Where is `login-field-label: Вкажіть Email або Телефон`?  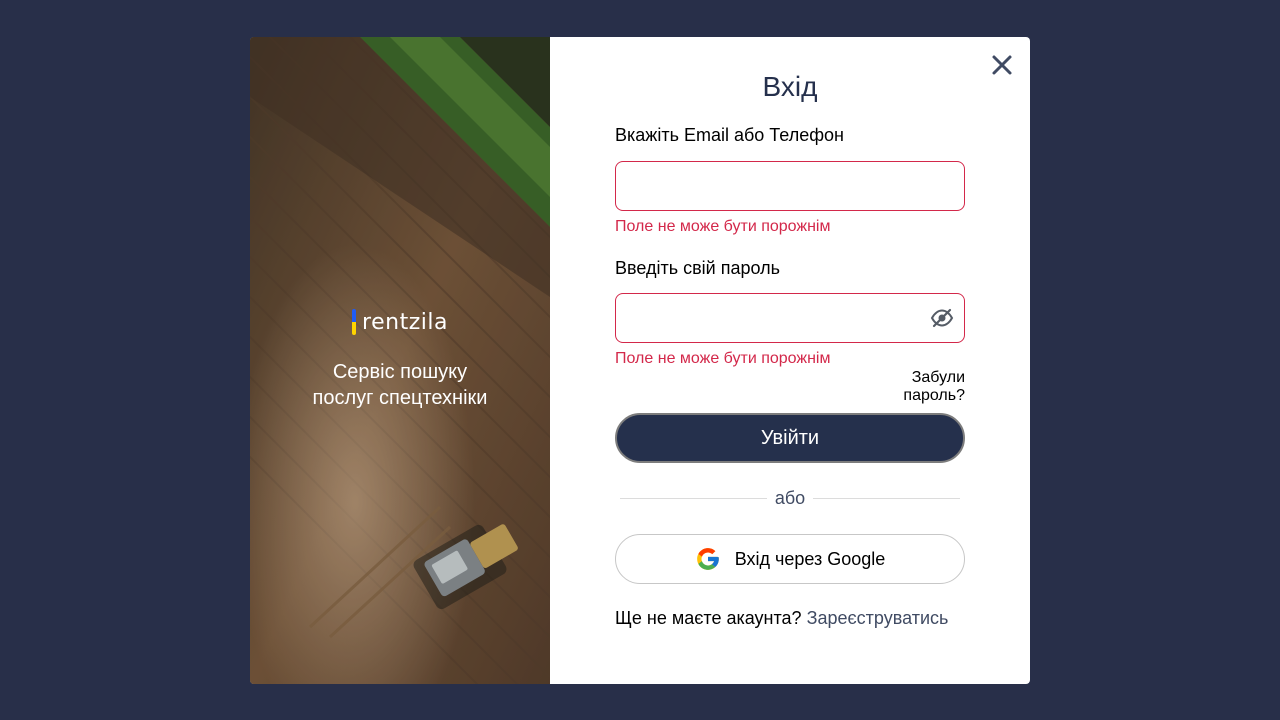 login-field-label: Вкажіть Email або Телефон is located at coordinates (729, 135).